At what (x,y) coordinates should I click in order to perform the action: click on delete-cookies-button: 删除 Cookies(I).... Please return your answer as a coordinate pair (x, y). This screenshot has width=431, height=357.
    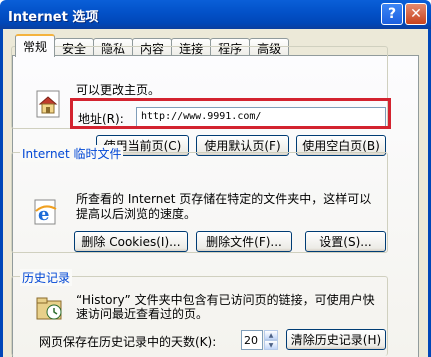
    Looking at the image, I should click on (131, 241).